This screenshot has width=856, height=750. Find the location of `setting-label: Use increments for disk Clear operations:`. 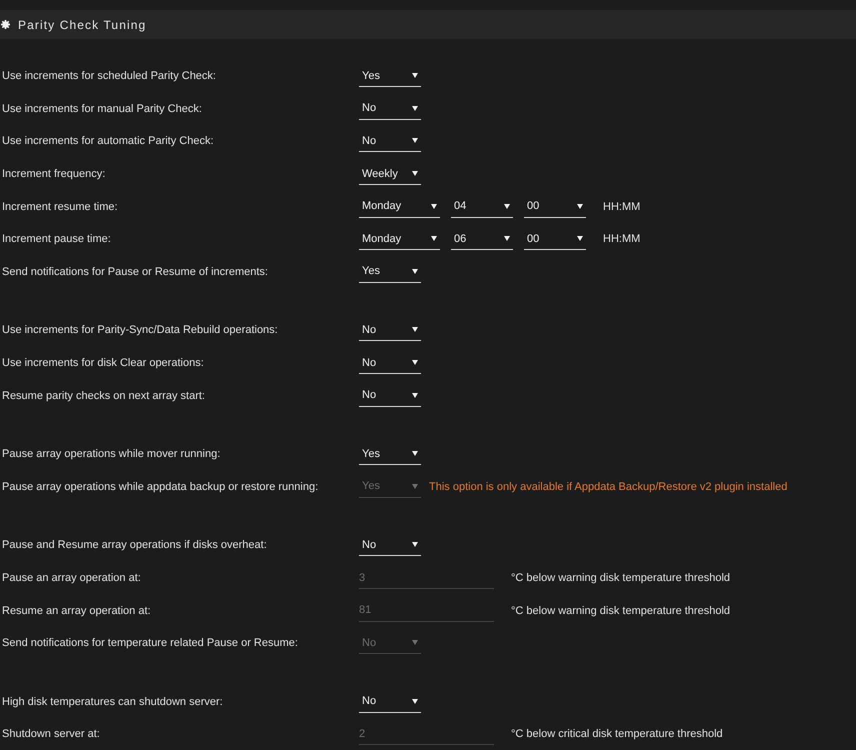

setting-label: Use increments for disk Clear operations: is located at coordinates (103, 363).